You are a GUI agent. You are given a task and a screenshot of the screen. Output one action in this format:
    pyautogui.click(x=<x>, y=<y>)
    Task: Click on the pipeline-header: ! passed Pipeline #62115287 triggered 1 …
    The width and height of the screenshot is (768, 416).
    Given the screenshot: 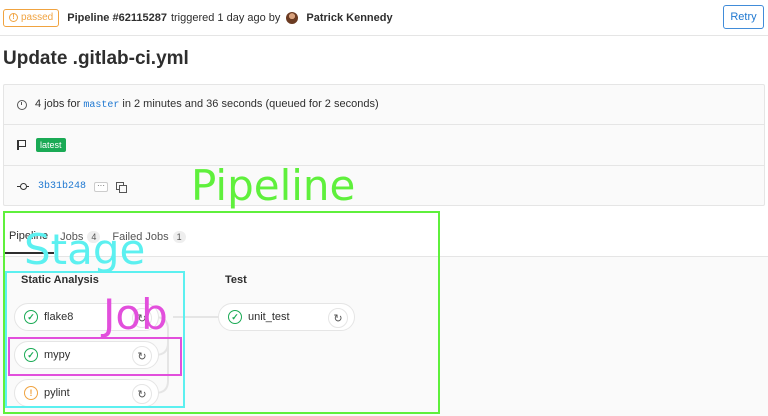 What is the action you would take?
    pyautogui.click(x=384, y=18)
    